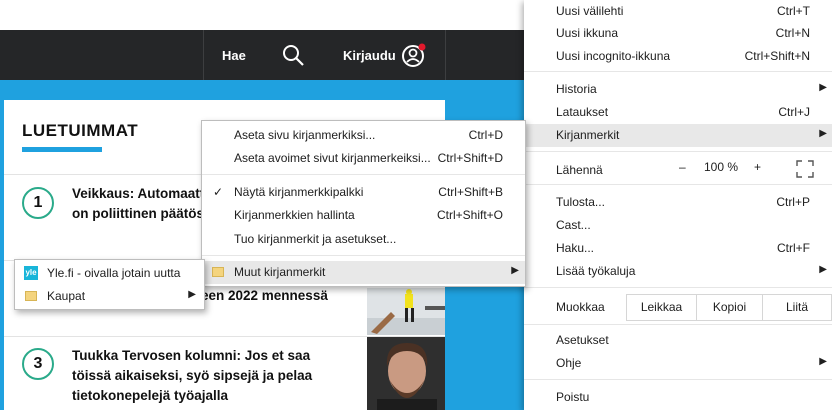 The height and width of the screenshot is (410, 832). I want to click on rank-badge: 3, so click(38, 364).